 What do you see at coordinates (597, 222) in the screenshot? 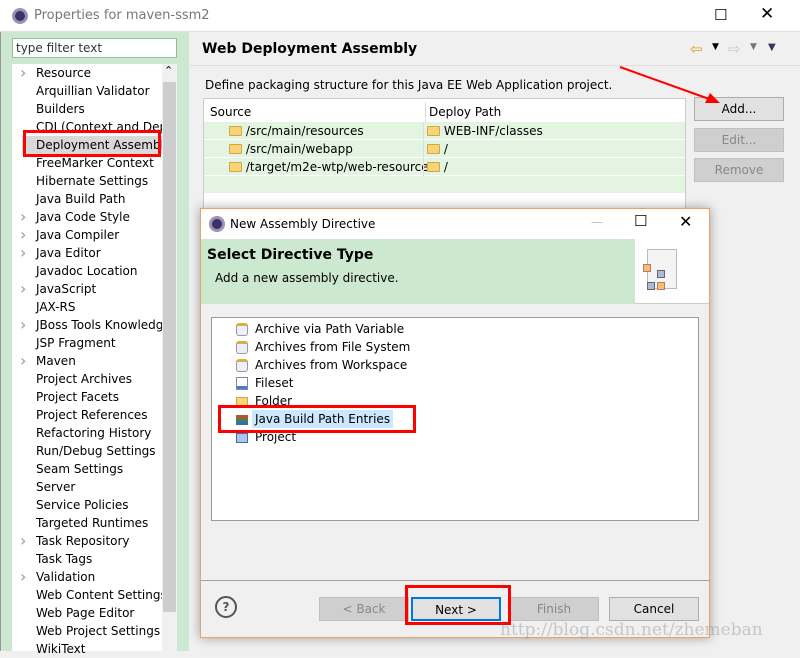
I see `minimize-button: —` at bounding box center [597, 222].